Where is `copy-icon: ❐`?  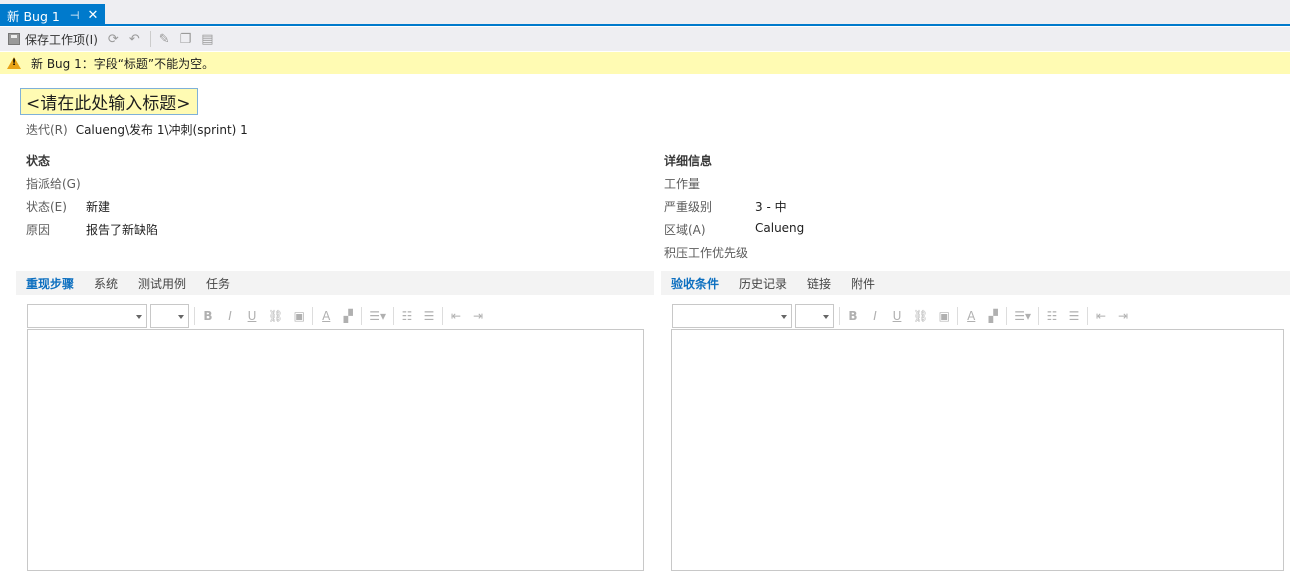 copy-icon: ❐ is located at coordinates (185, 39).